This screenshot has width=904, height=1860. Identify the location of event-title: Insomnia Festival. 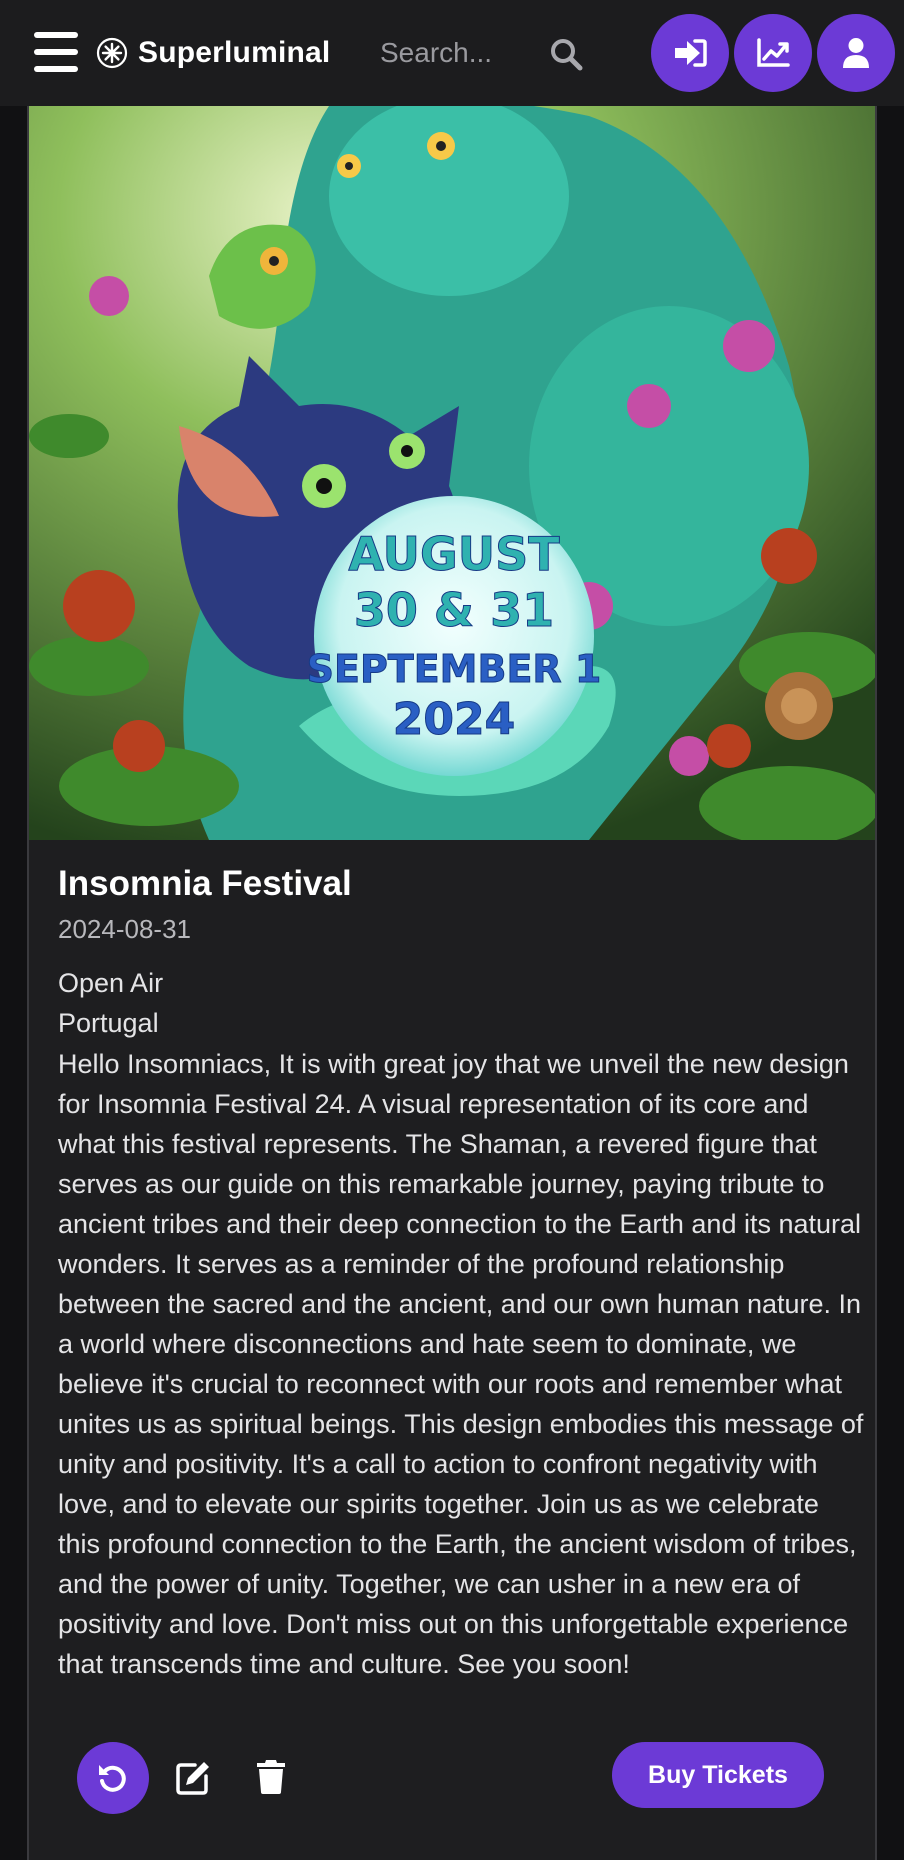
(205, 883).